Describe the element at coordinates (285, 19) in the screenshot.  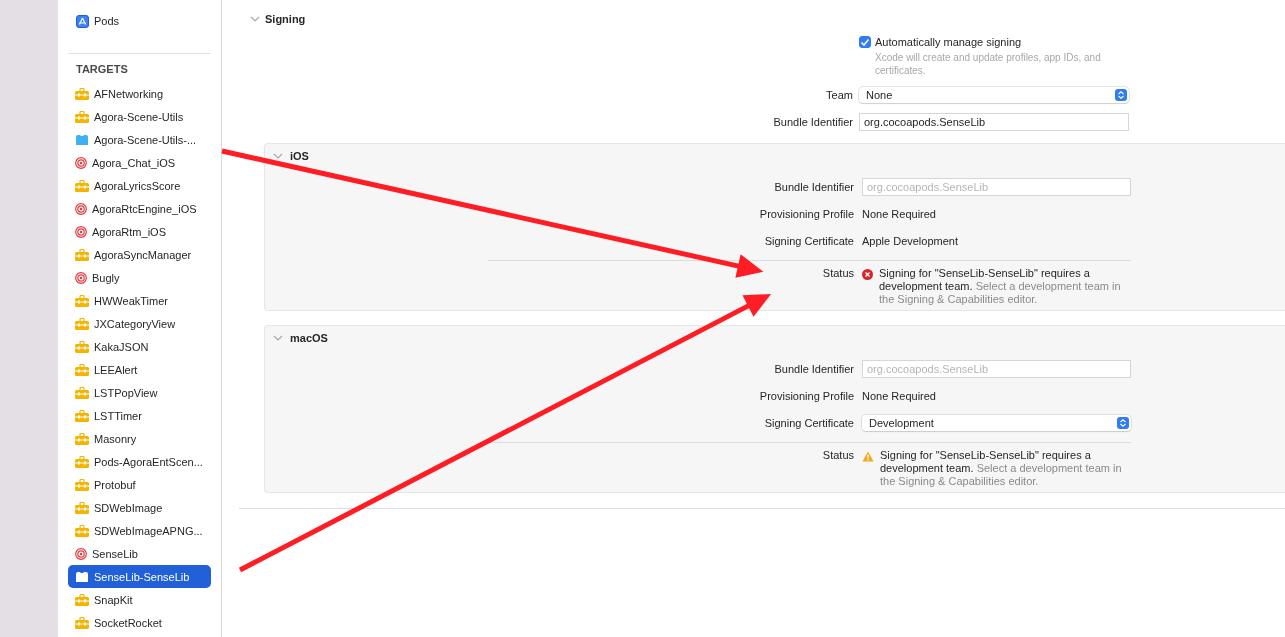
I see `section-title: Signing` at that location.